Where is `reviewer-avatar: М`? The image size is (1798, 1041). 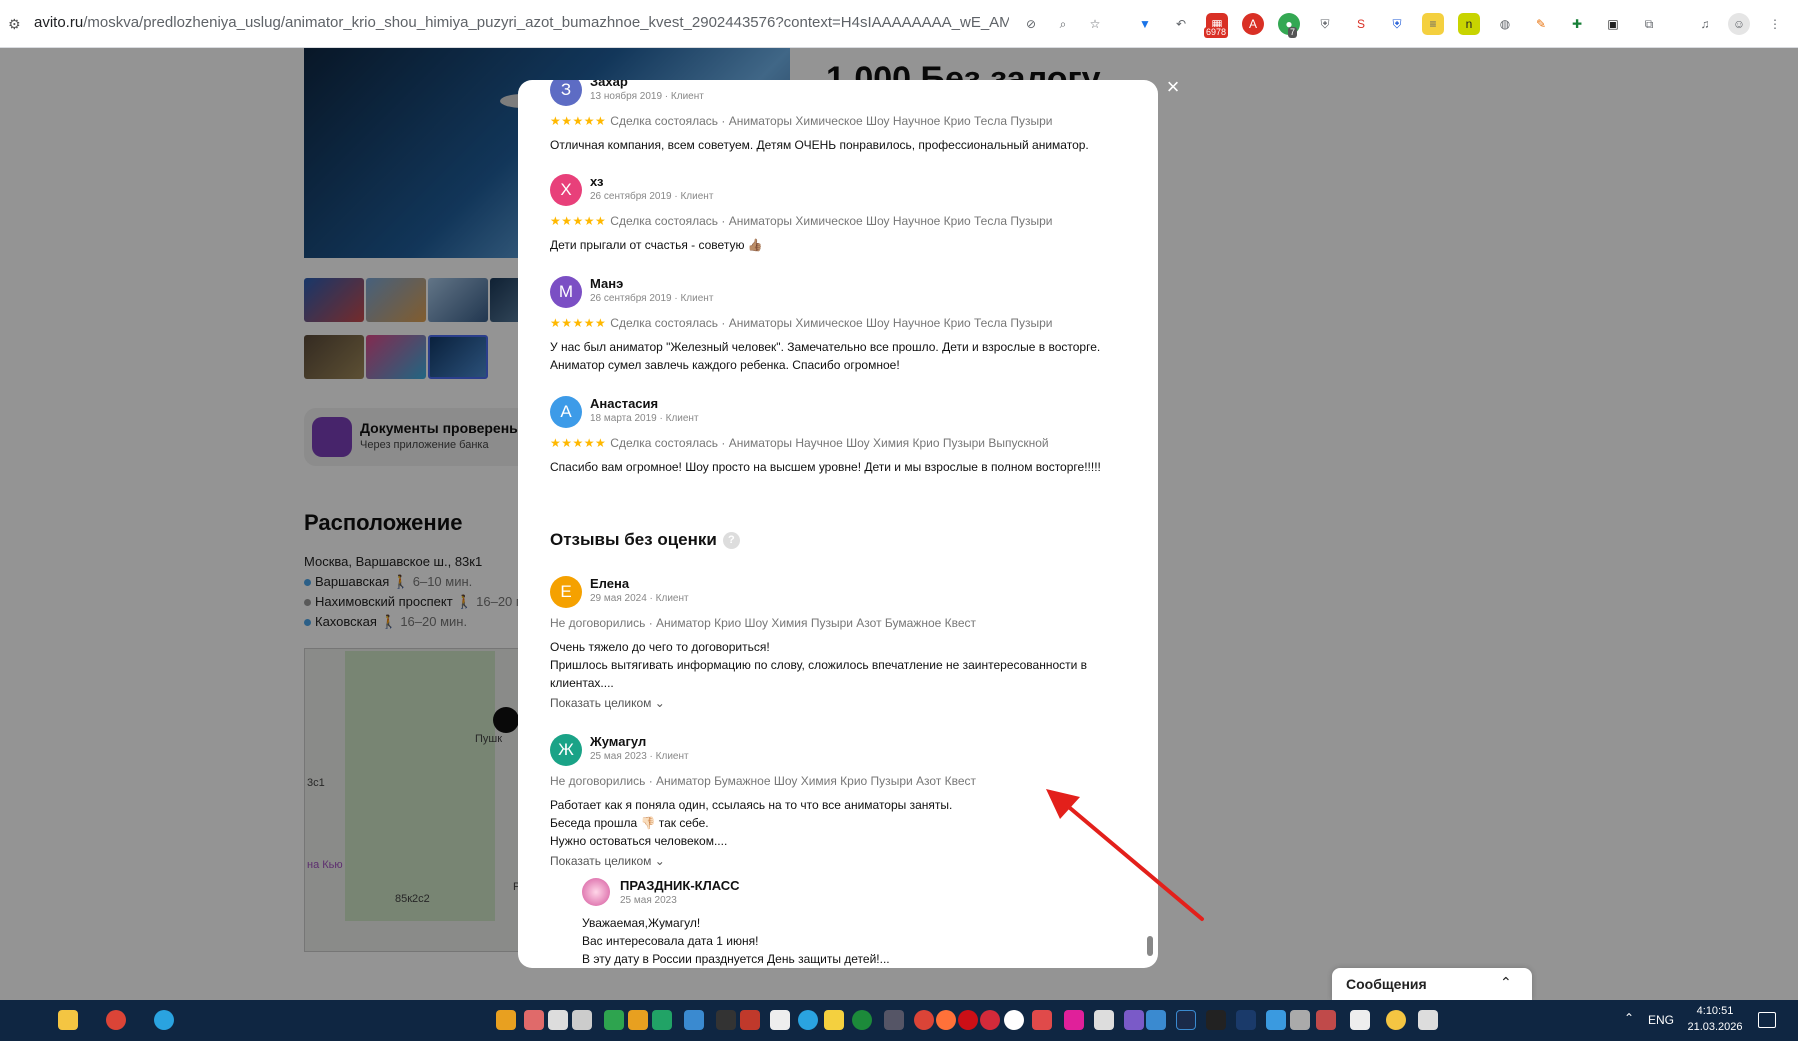
reviewer-avatar: М is located at coordinates (566, 292).